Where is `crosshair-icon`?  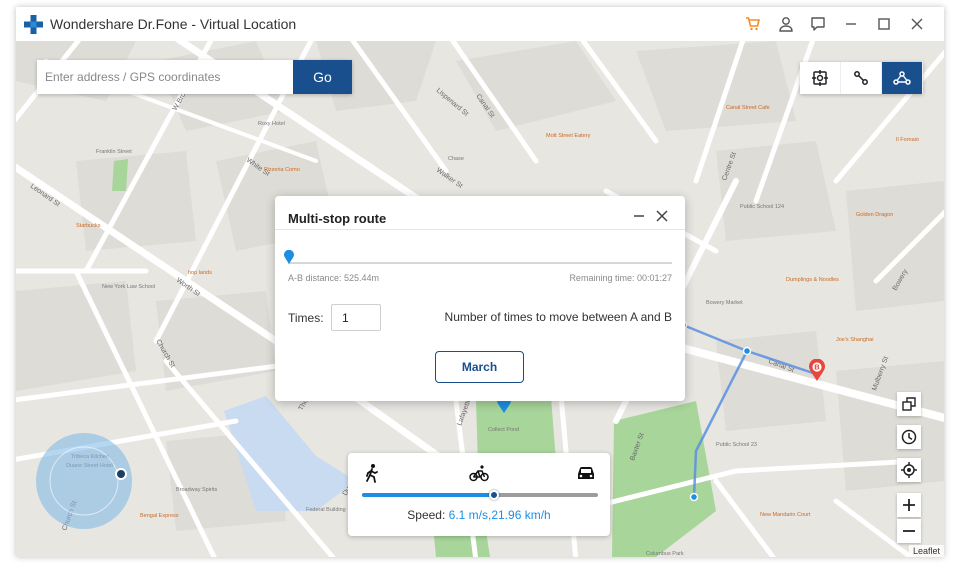 crosshair-icon is located at coordinates (909, 470).